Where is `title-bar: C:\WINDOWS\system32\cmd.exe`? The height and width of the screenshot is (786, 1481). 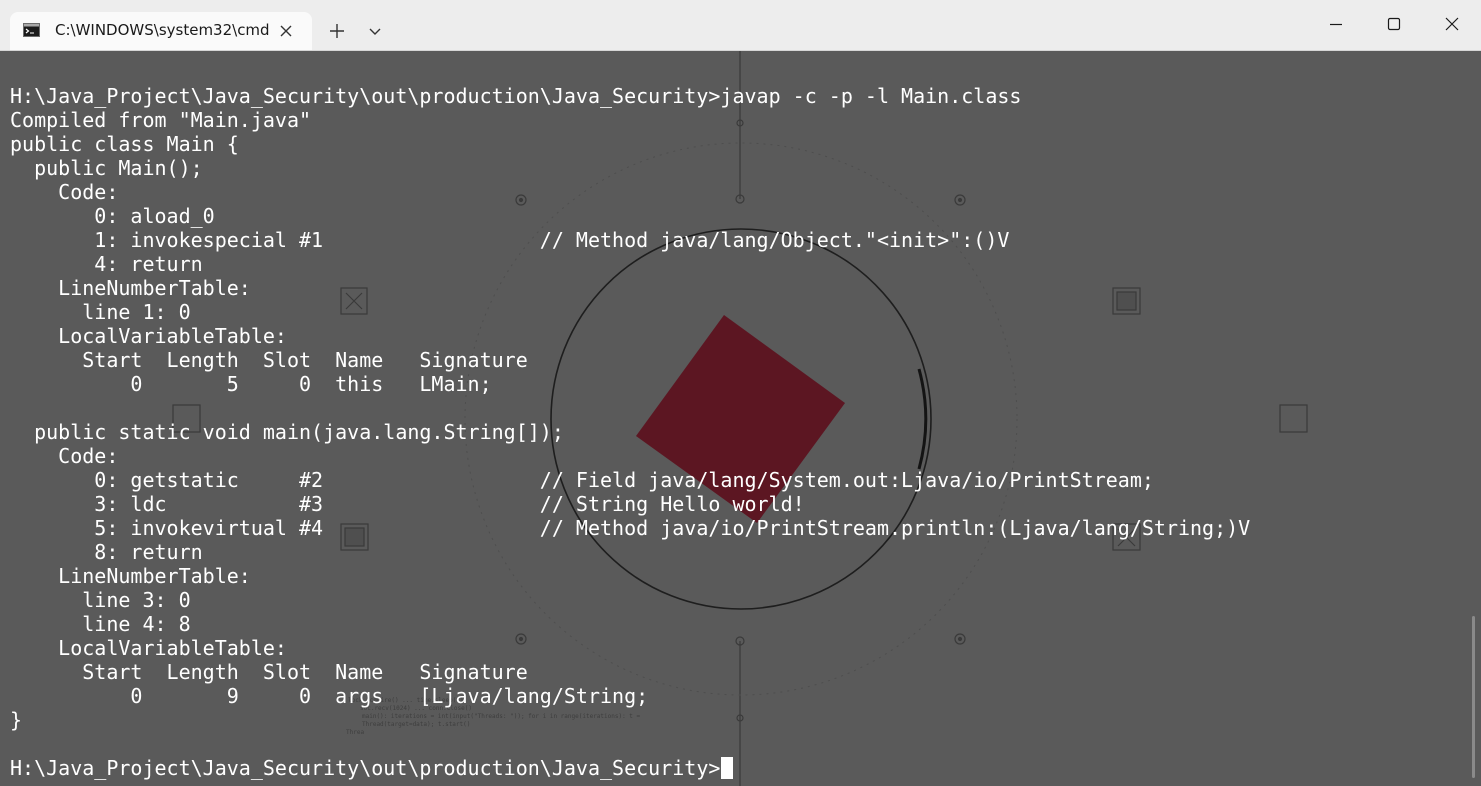 title-bar: C:\WINDOWS\system32\cmd.exe is located at coordinates (740, 25).